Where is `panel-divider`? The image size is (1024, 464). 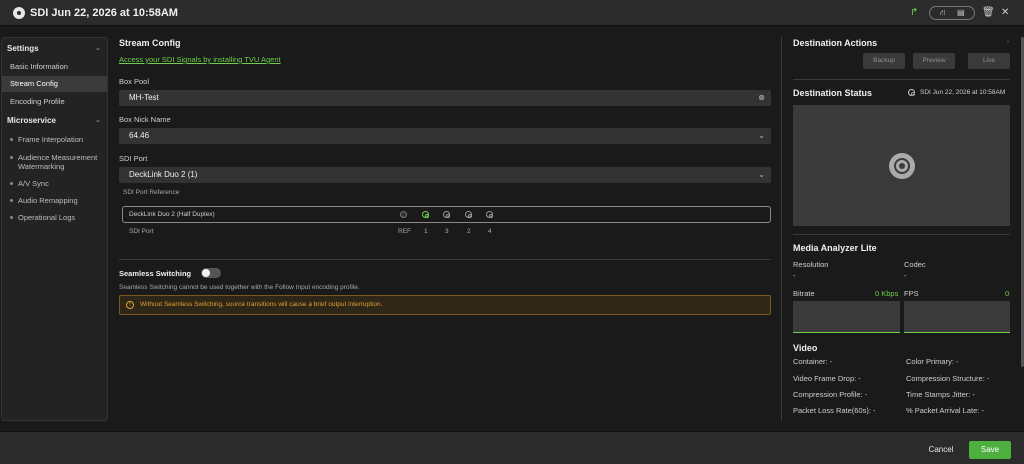
panel-divider is located at coordinates (781, 229).